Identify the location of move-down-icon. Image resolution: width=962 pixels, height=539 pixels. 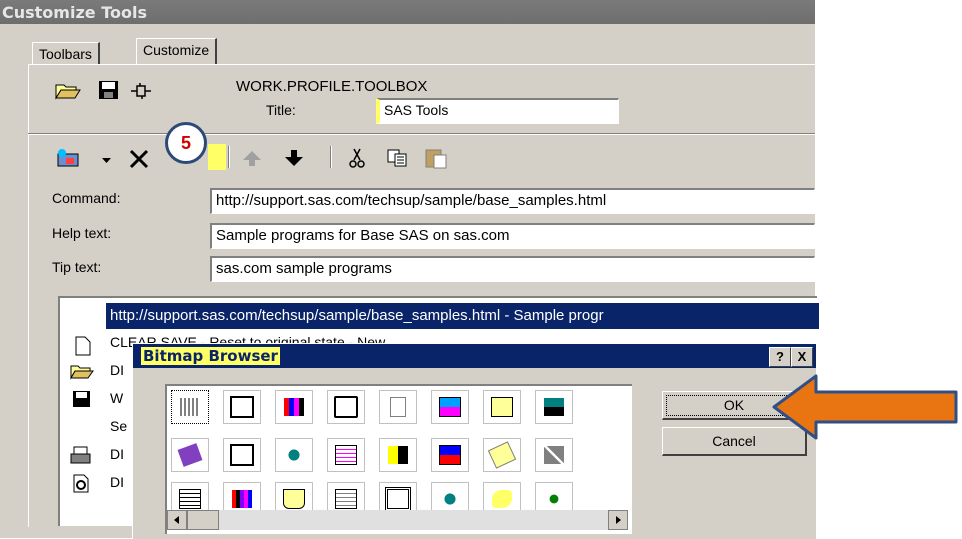
(294, 158).